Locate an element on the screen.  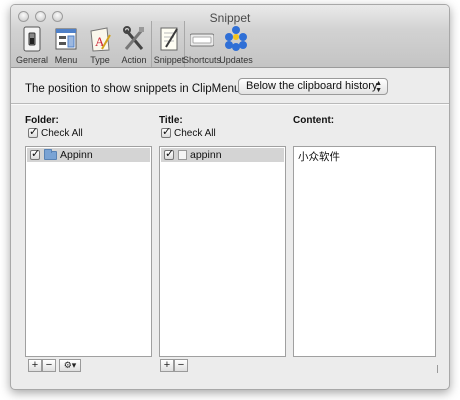
folder-check-all-checkbox: ✓ is located at coordinates (33, 132).